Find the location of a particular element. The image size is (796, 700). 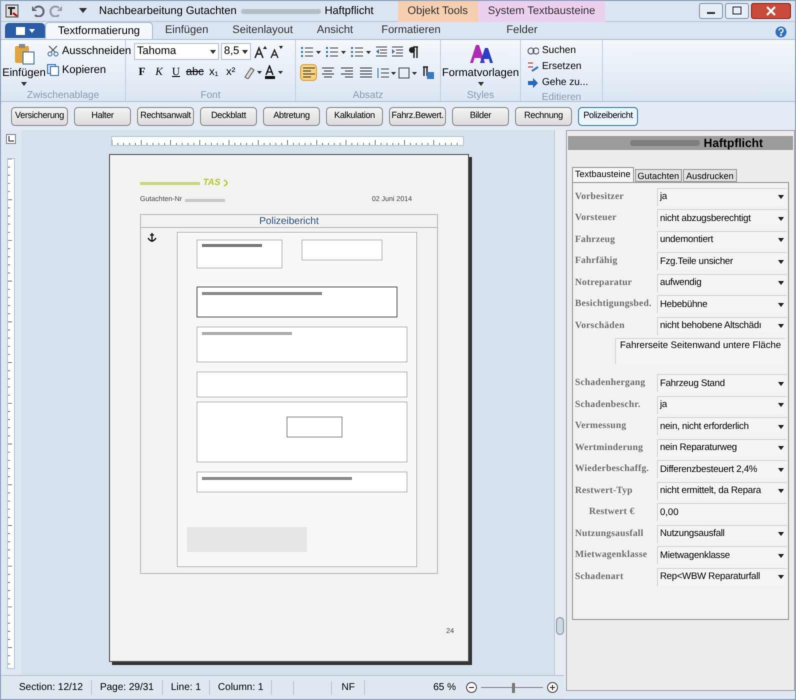

panel-tab: Textbausteine is located at coordinates (603, 174).